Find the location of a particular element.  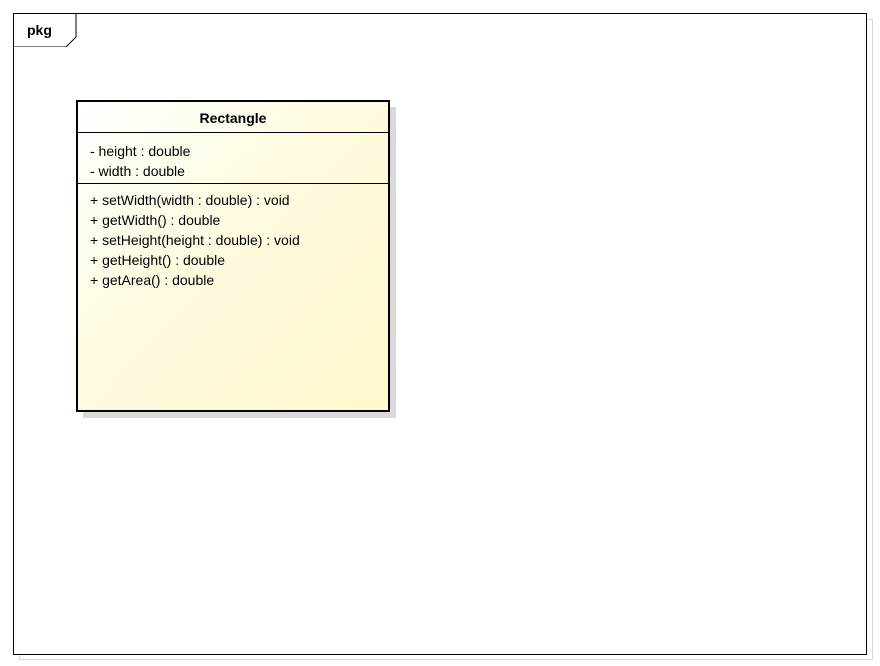

operation-item: + getWidth() : double is located at coordinates (239, 220).